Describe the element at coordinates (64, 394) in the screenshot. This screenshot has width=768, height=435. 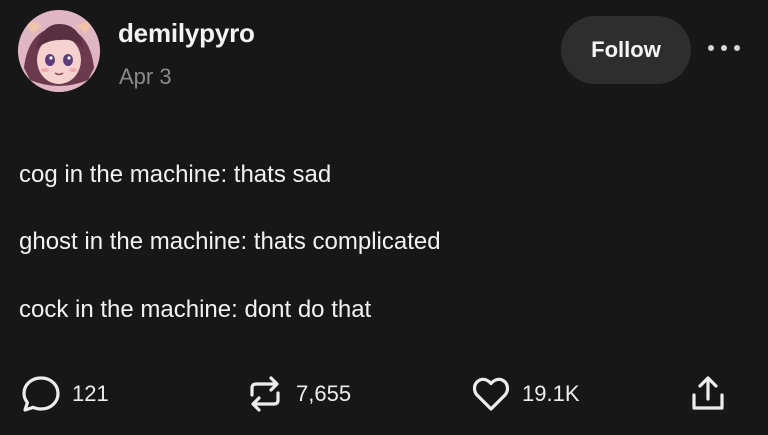
I see `reply-button: 121` at that location.